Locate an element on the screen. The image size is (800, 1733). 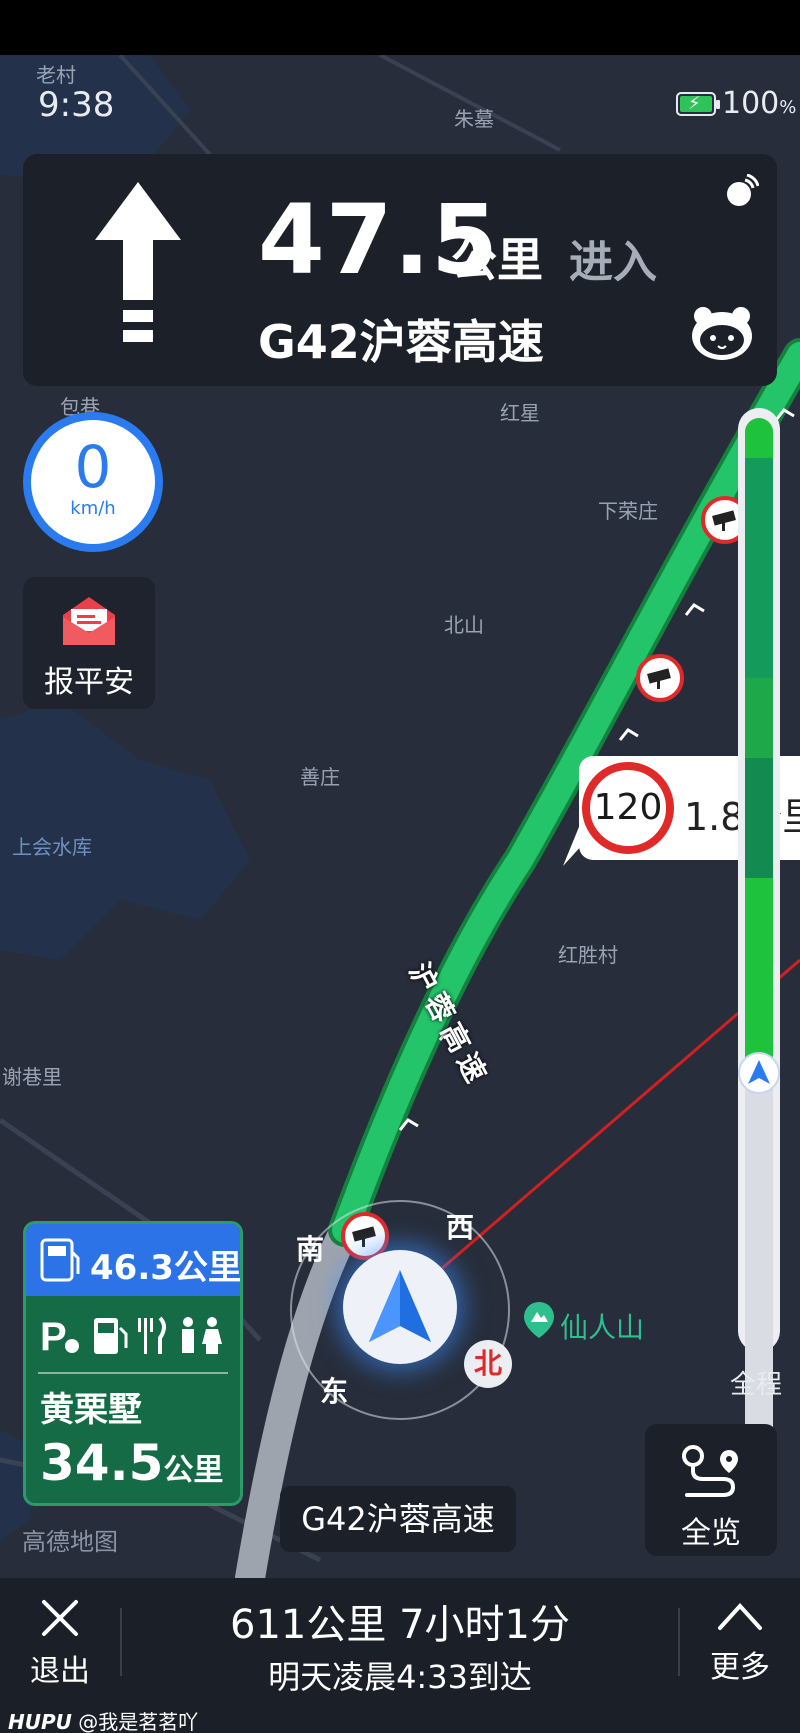
map-brand-logo: 高德地图 is located at coordinates (70, 1542).